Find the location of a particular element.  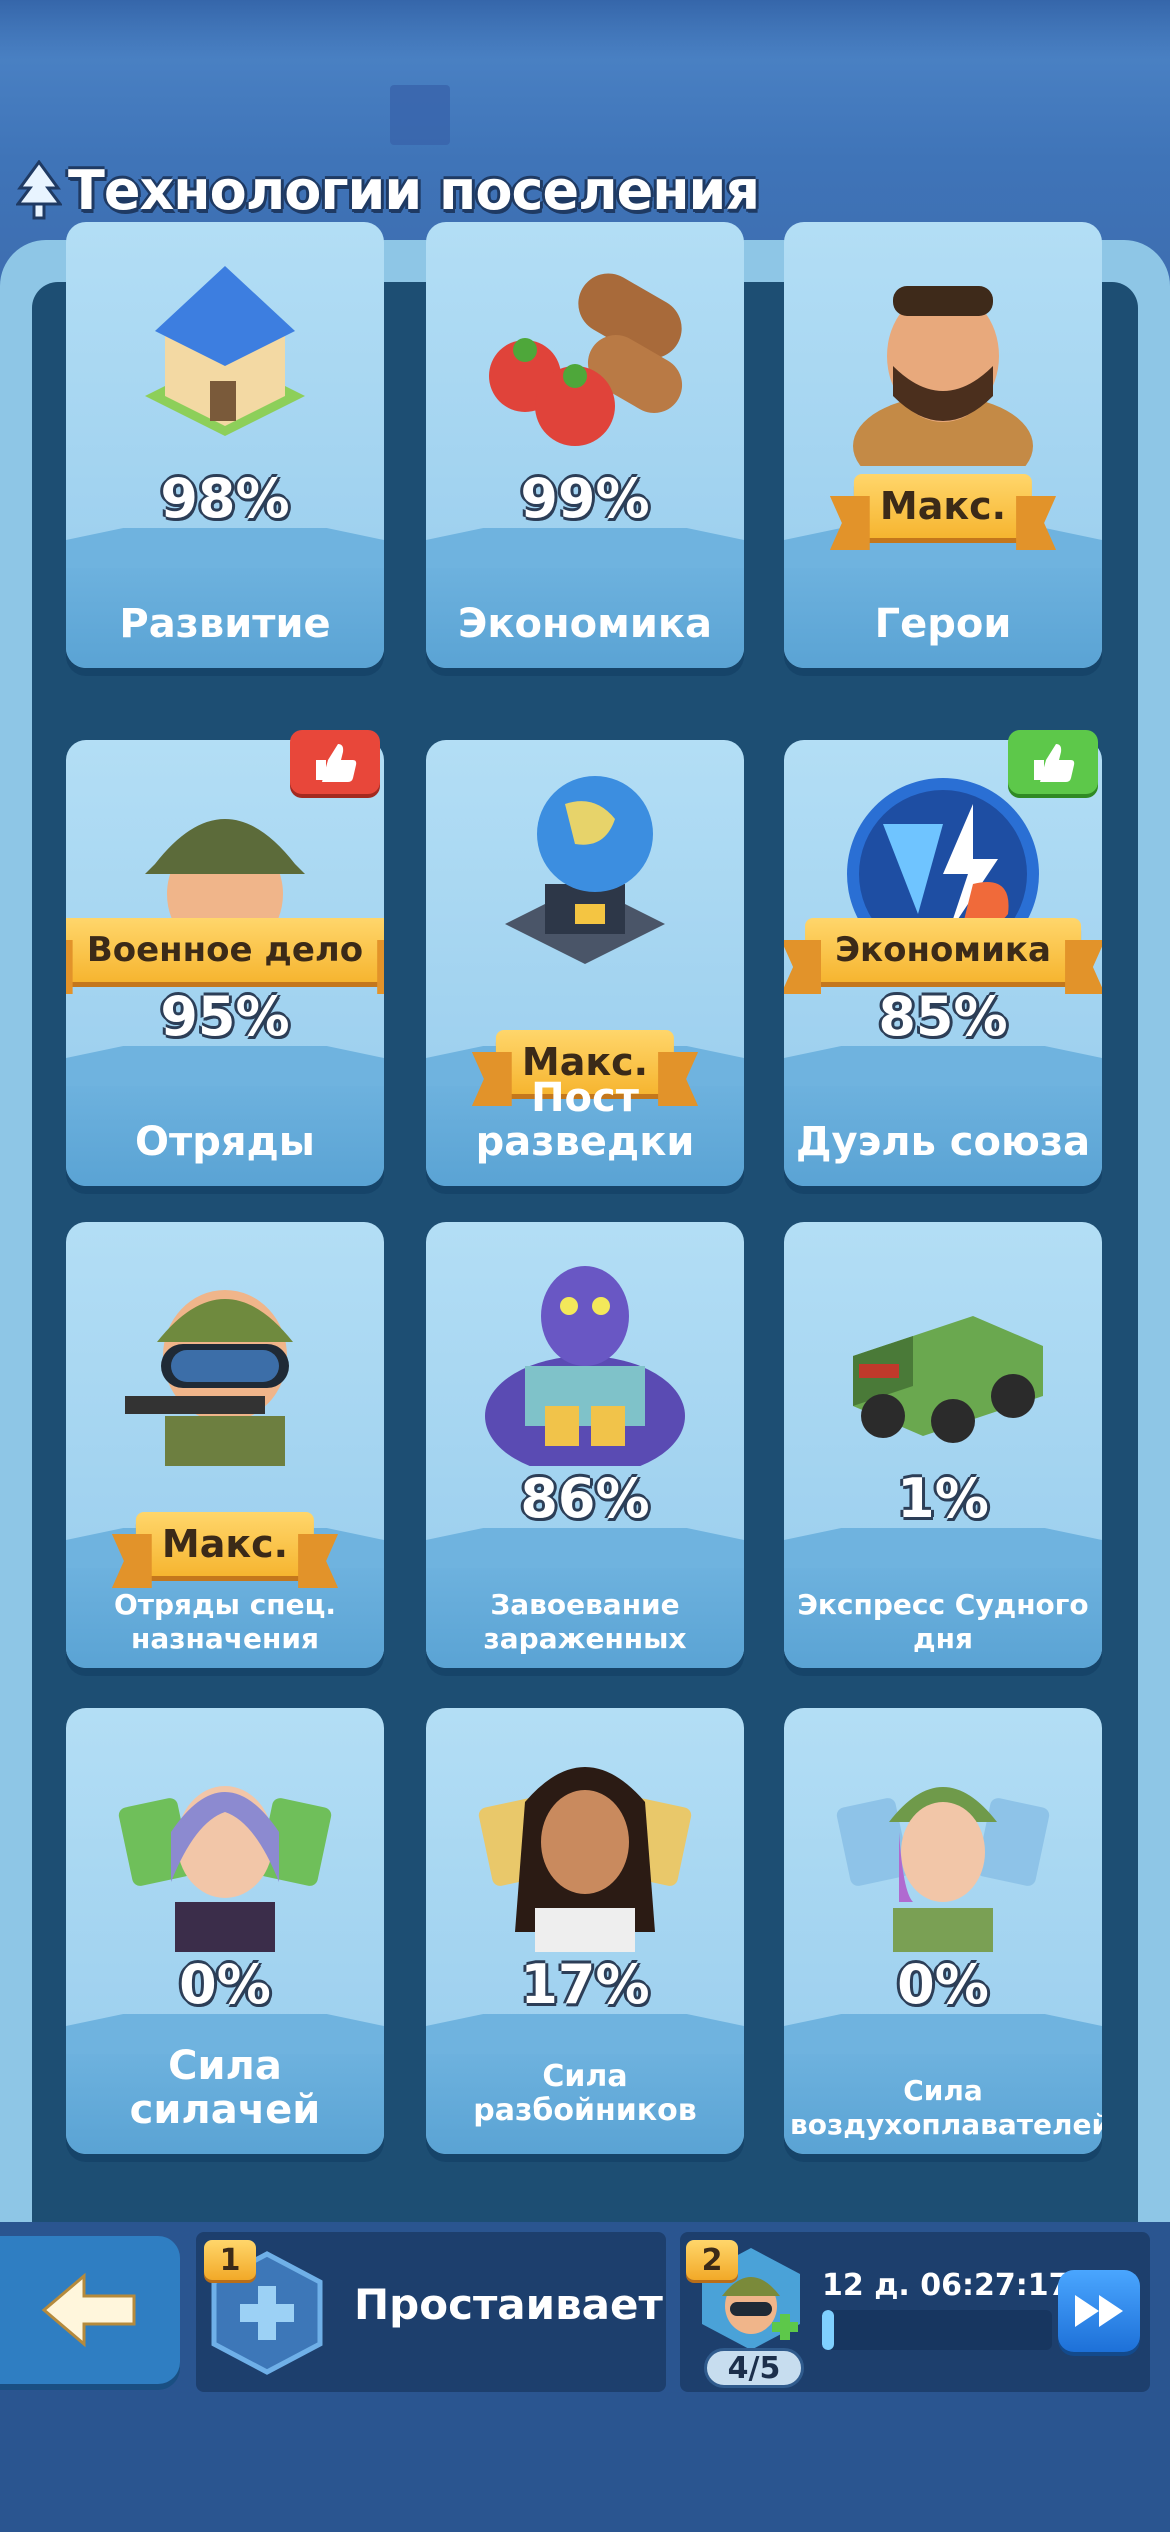

special-forces-icon is located at coordinates (209, 1378).